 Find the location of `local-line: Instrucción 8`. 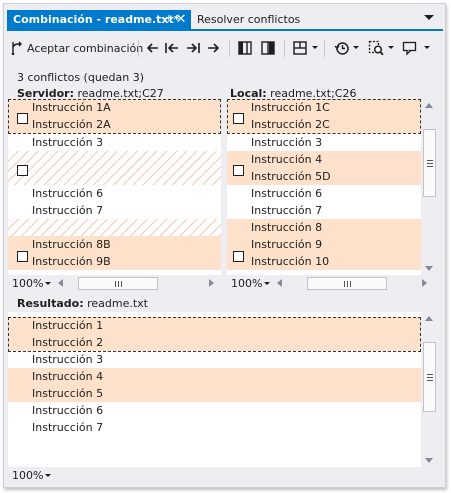

local-line: Instrucción 8 is located at coordinates (324, 227).